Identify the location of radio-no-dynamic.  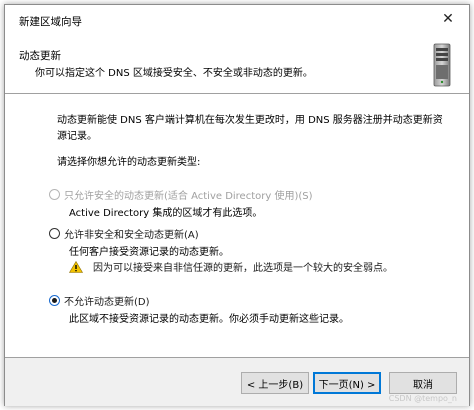
(54, 300).